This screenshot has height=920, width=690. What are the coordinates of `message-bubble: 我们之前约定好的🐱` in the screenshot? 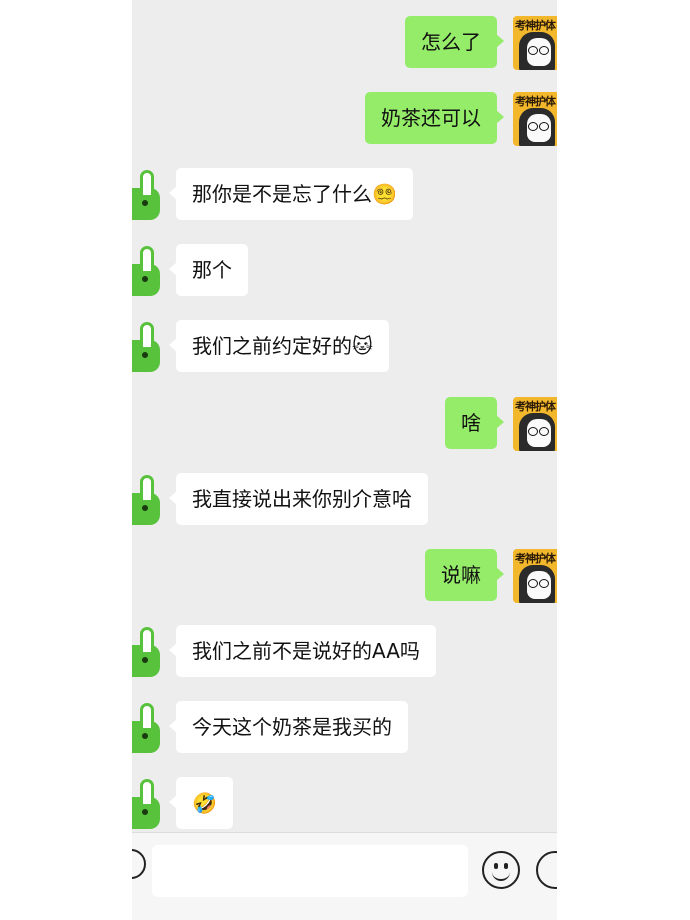 It's located at (279, 346).